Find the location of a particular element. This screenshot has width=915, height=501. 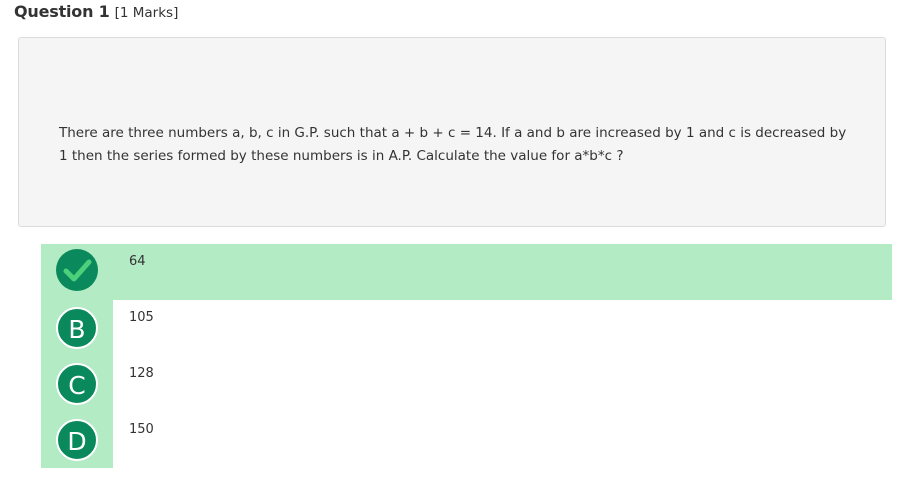

option-b-text: 105 is located at coordinates (141, 317).